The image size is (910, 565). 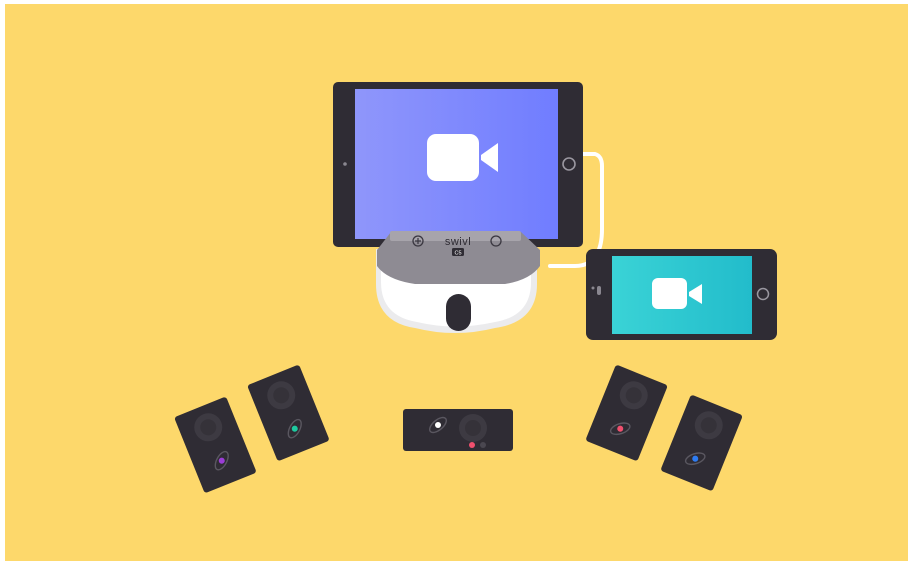 I want to click on base-sensor-window, so click(x=458, y=312).